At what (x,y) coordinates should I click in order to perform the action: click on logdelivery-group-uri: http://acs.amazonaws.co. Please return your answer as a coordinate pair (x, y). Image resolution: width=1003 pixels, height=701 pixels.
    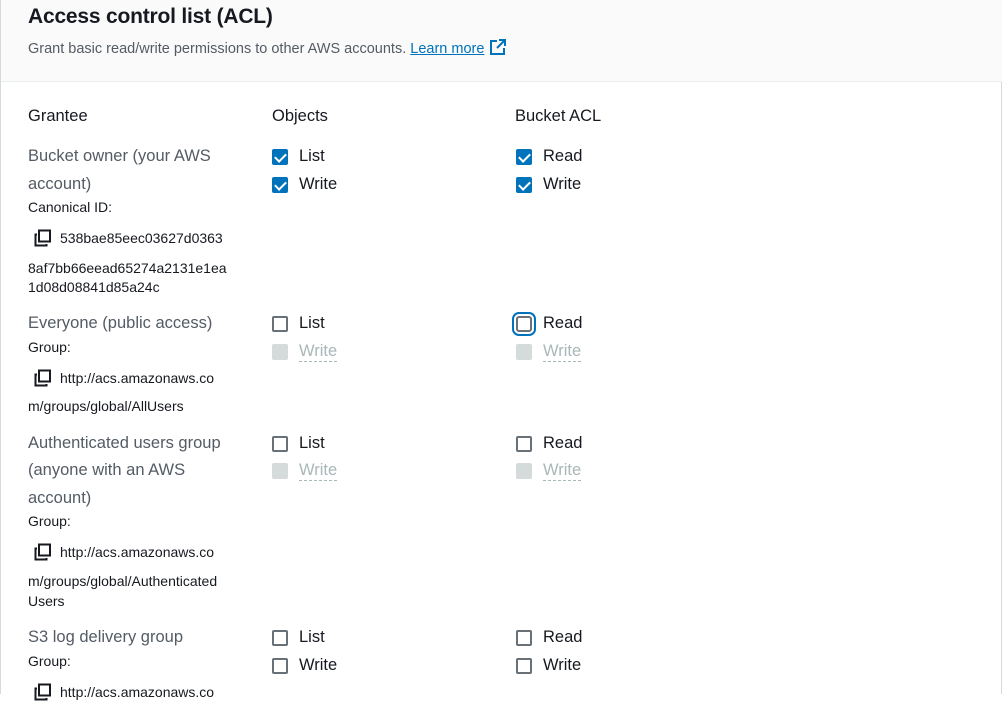
    Looking at the image, I should click on (137, 692).